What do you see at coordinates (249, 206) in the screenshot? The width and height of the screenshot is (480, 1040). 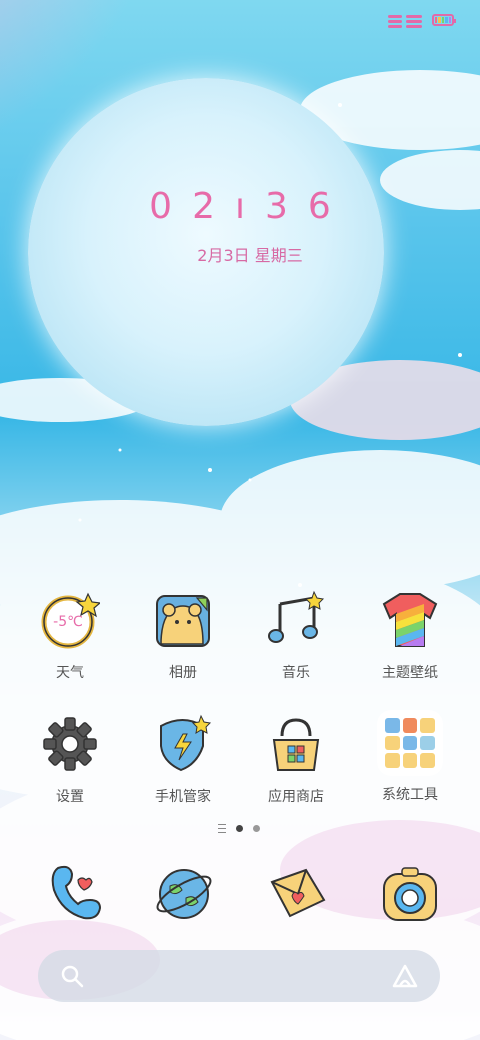 I see `clock-separator: ı` at bounding box center [249, 206].